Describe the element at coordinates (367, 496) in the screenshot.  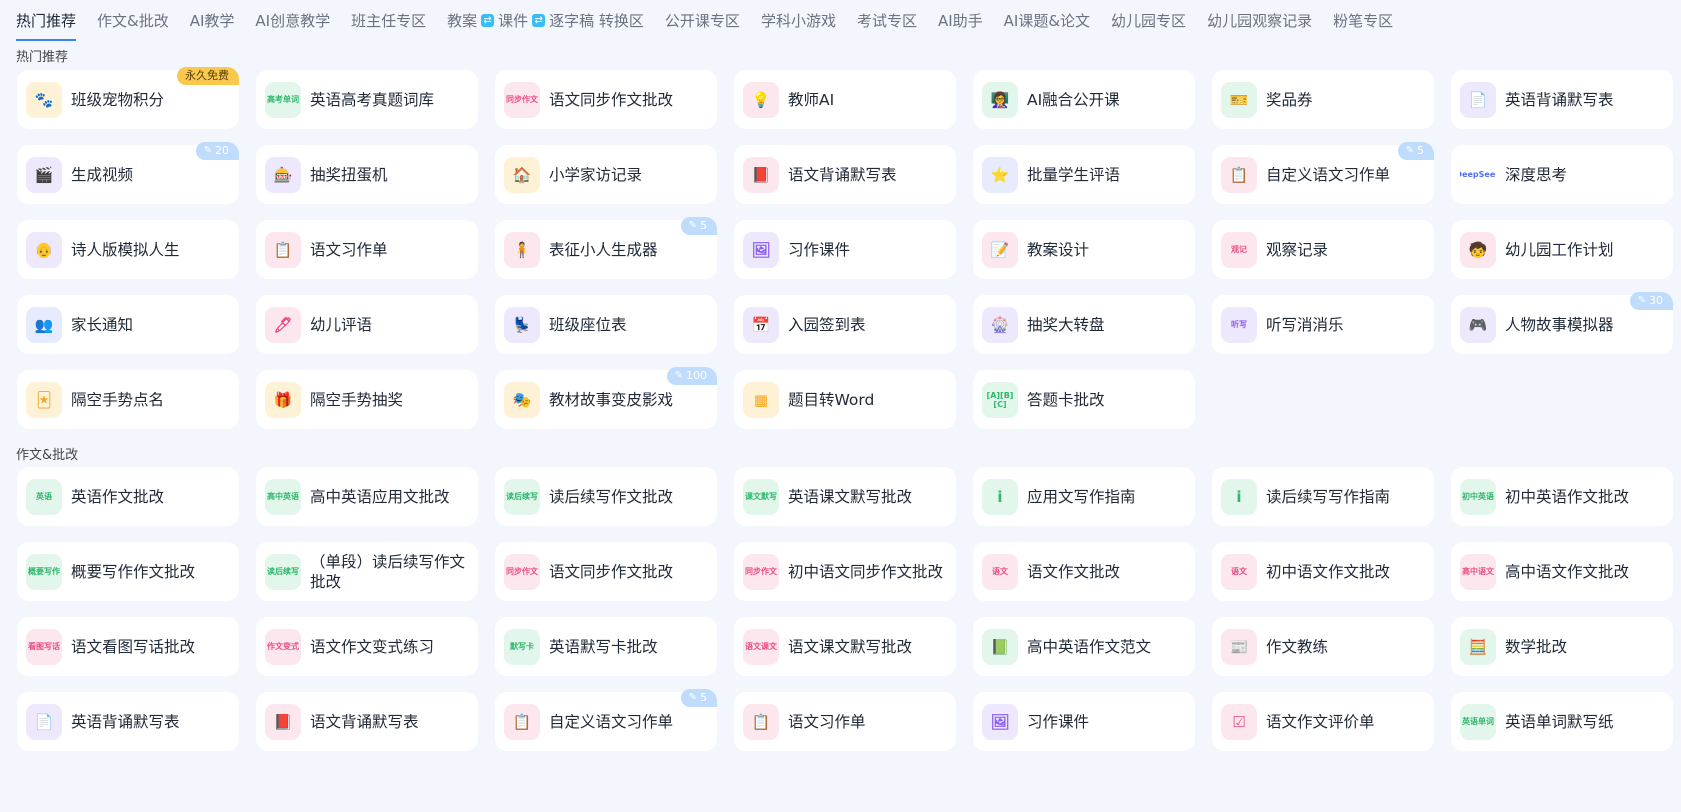
I see `tool-card: 高中英语 高中英语应用文批改` at that location.